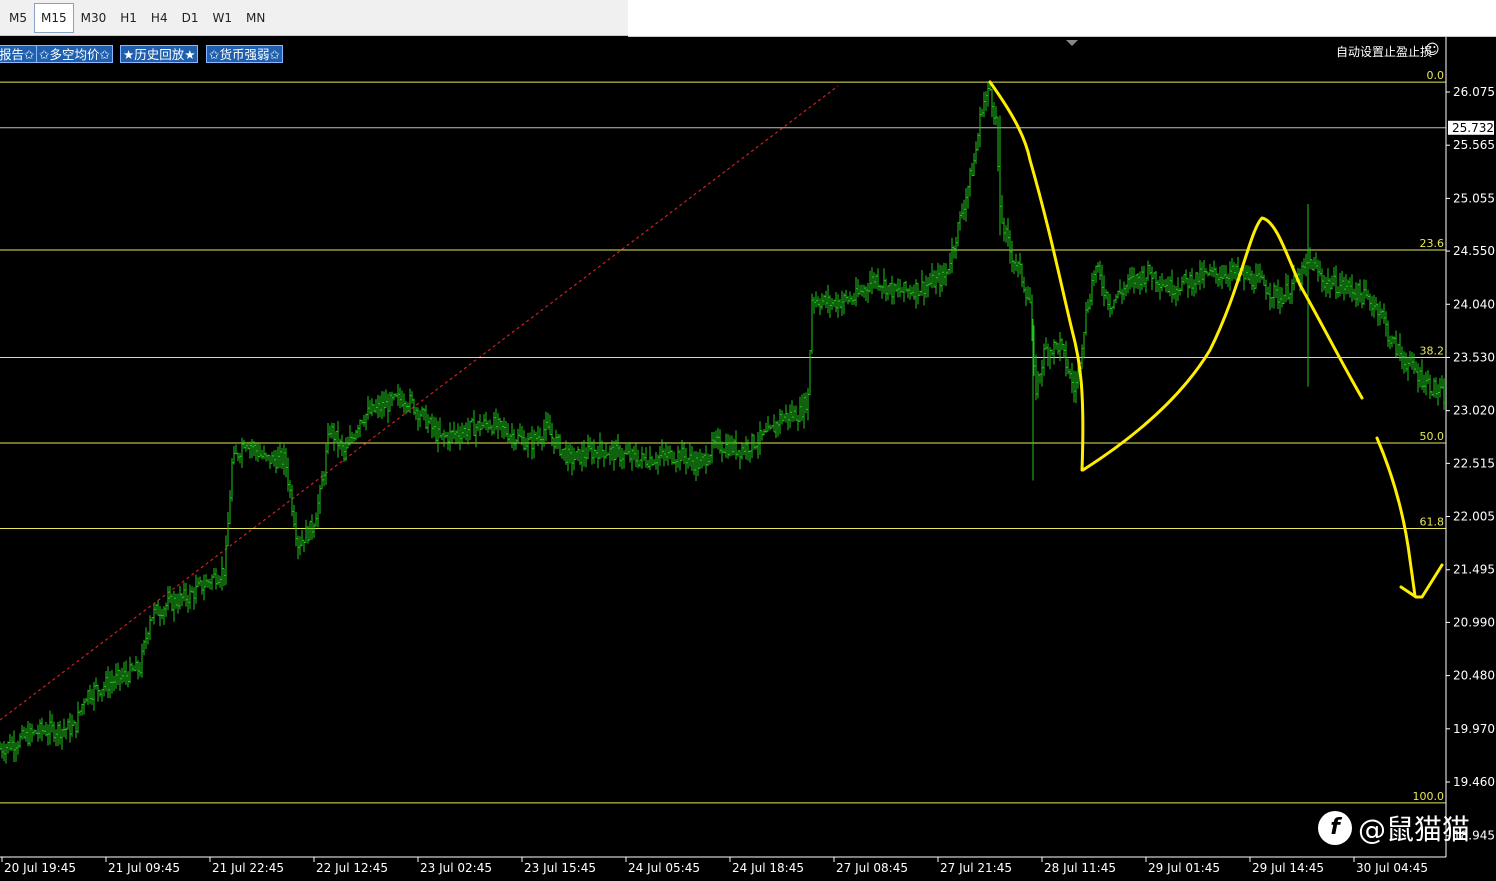 The height and width of the screenshot is (881, 1496). I want to click on current-price-label: 25.732, so click(1473, 128).